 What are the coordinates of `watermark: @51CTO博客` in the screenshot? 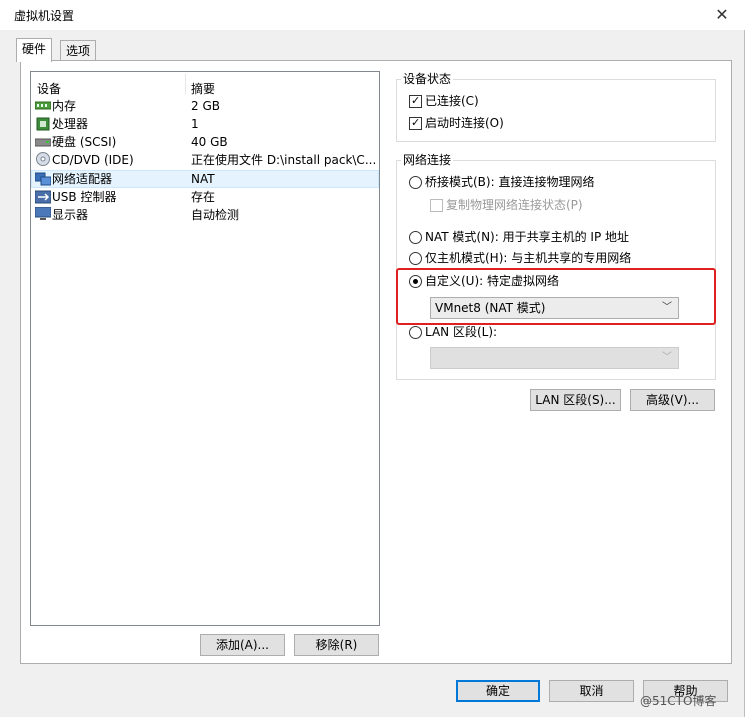 It's located at (678, 701).